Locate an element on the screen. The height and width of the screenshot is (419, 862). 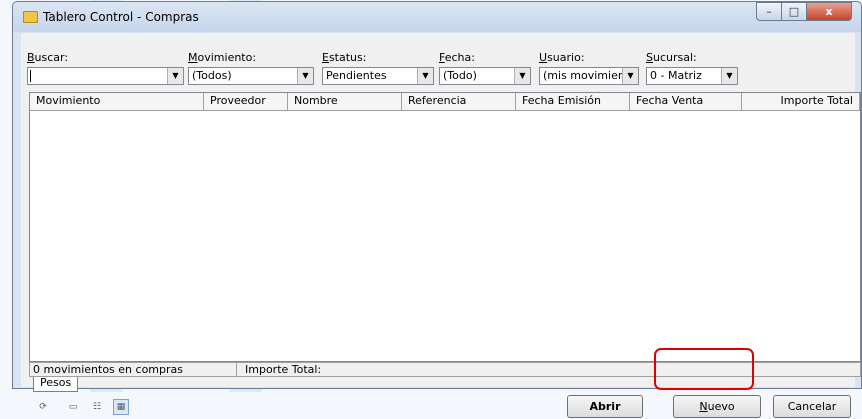
sucursal-value: 0 - Matriz is located at coordinates (676, 75).